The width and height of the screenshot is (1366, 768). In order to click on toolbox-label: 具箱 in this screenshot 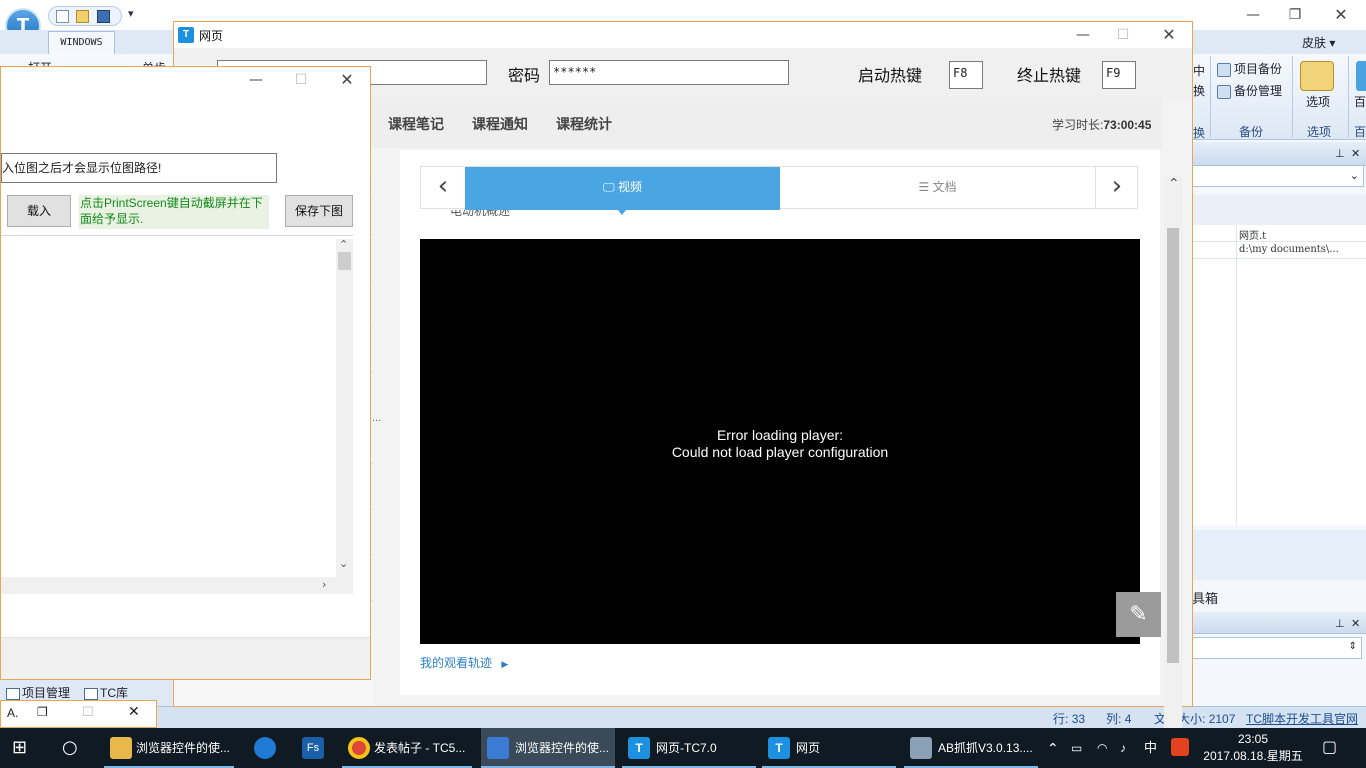, I will do `click(1205, 597)`.